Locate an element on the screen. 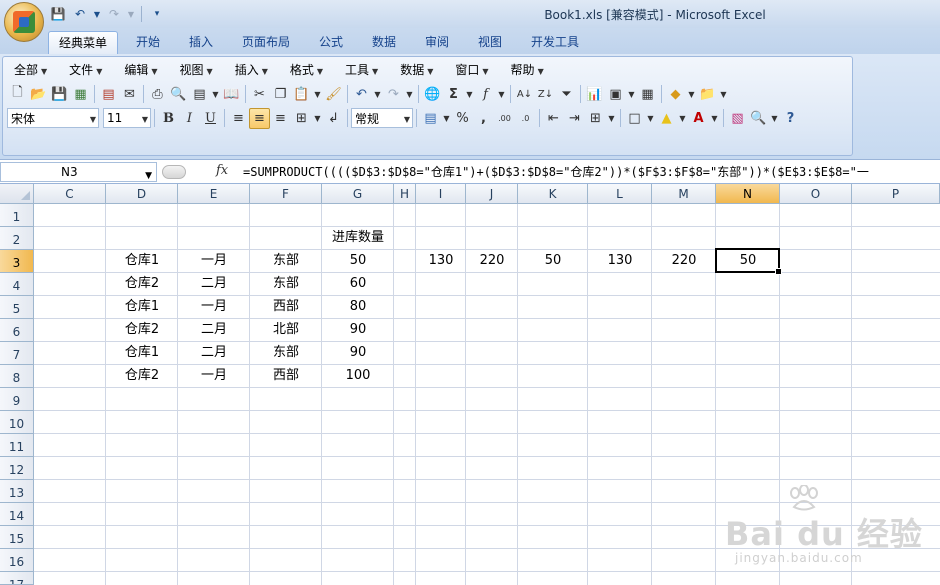 The width and height of the screenshot is (940, 585). row-header-12: 12 is located at coordinates (17, 468).